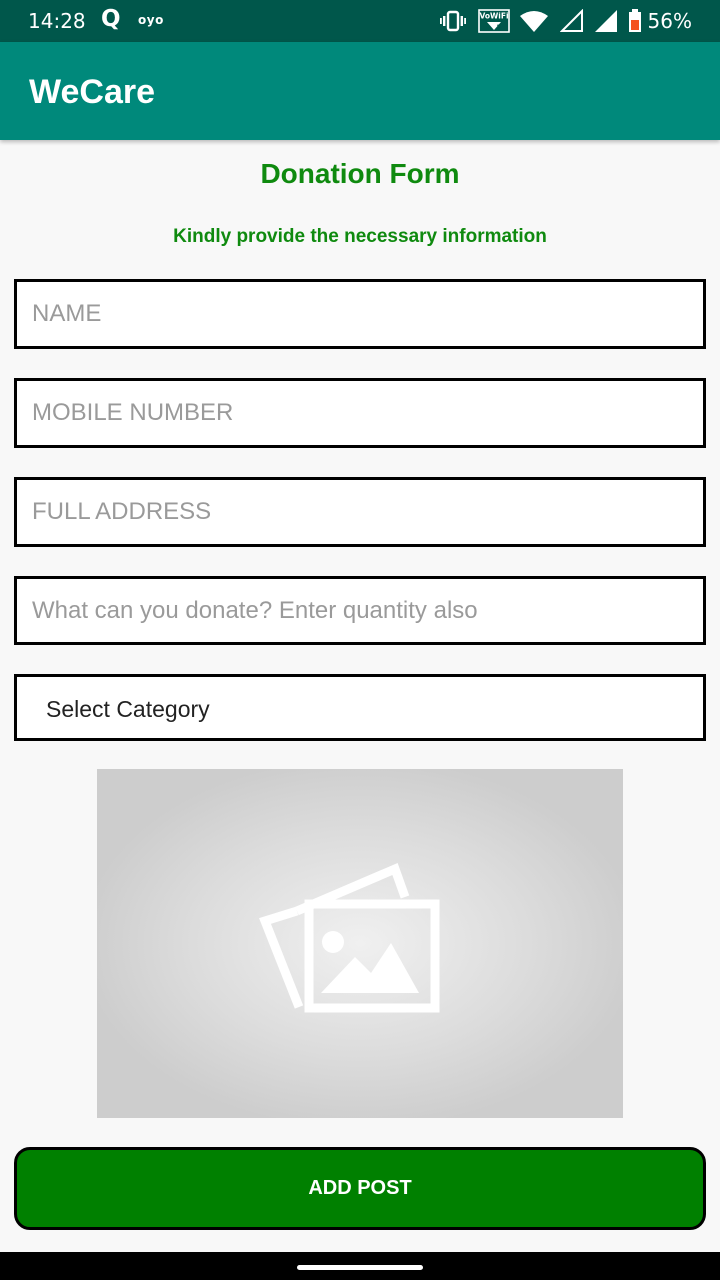  I want to click on category-select: Select Category, so click(360, 707).